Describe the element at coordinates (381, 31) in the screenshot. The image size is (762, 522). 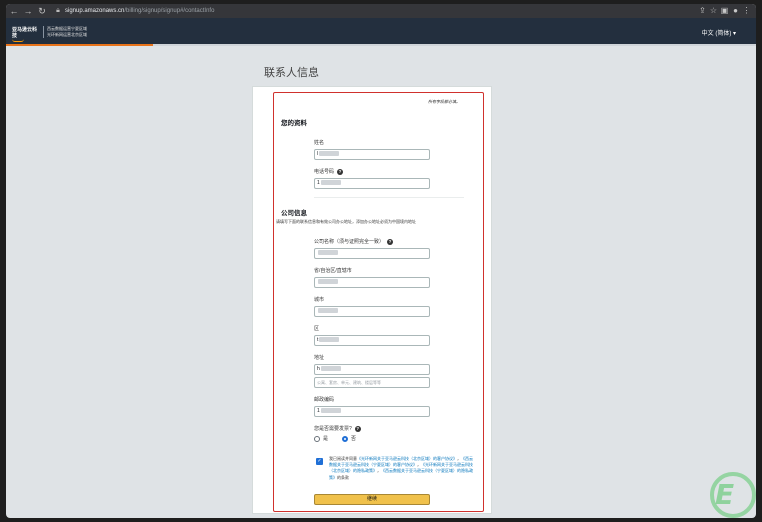
I see `site-header: 亚马逊云科技 西云数据运营宁夏区域 光环新网运营北京区域 中文 (简体) ▾` at that location.